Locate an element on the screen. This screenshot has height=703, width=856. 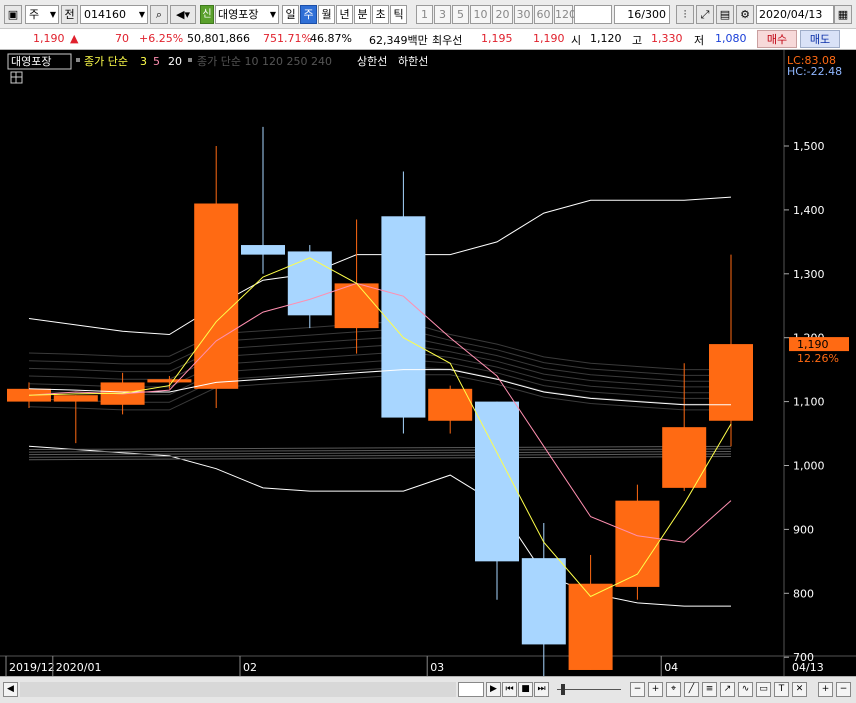
add-icon: + is located at coordinates (825, 689).